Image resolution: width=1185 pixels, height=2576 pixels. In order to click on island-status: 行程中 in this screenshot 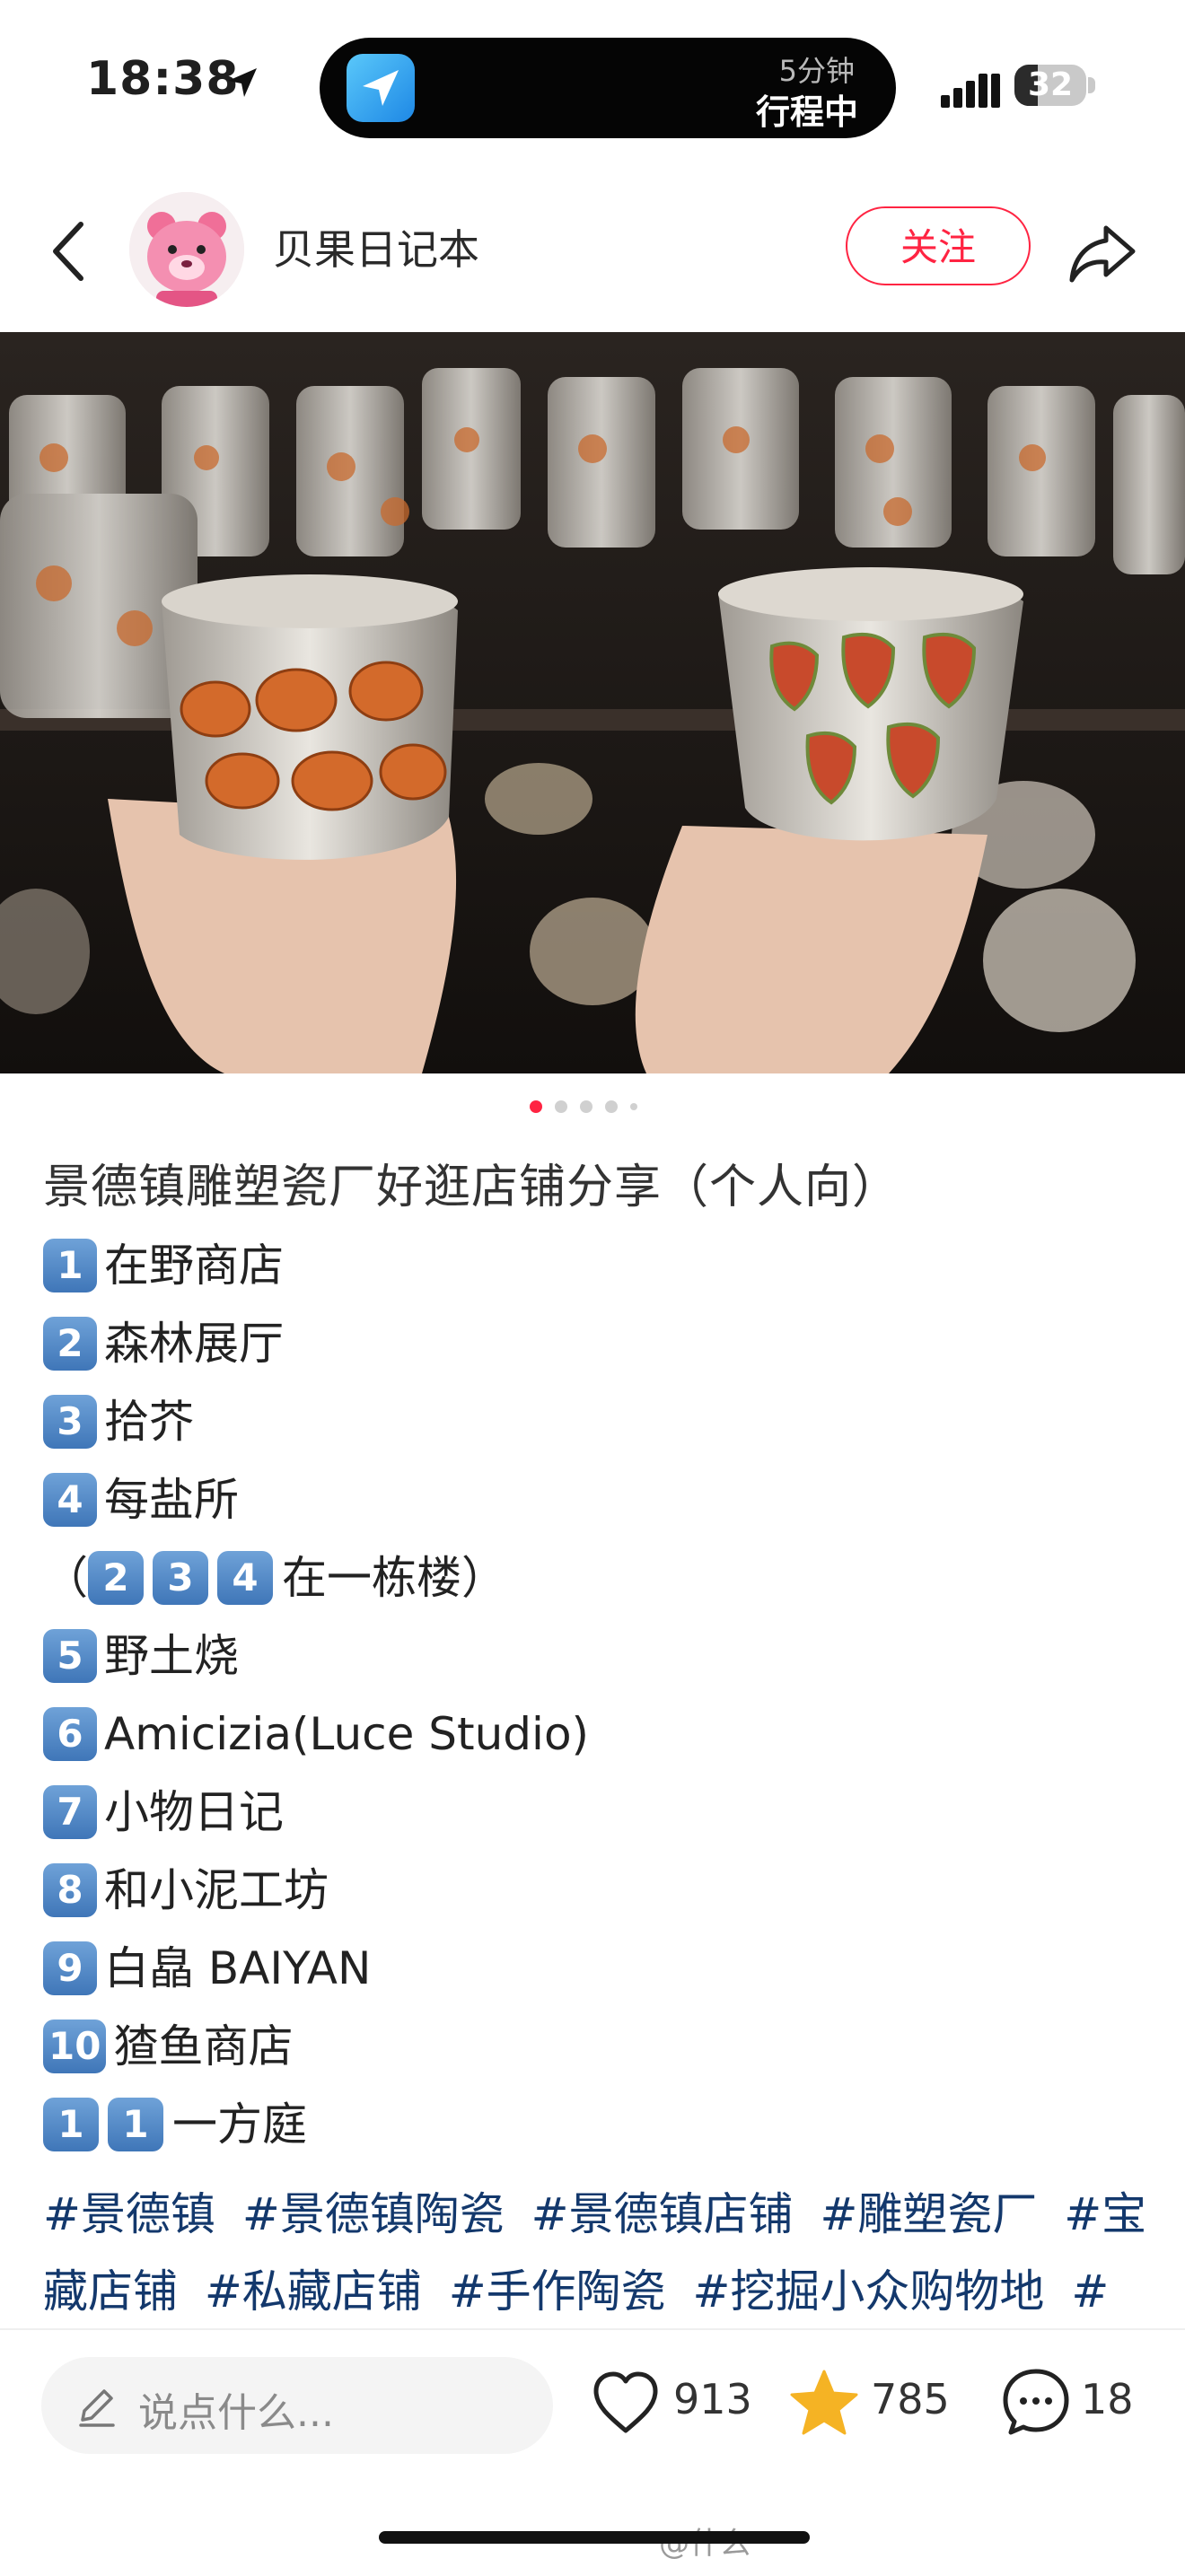, I will do `click(806, 112)`.